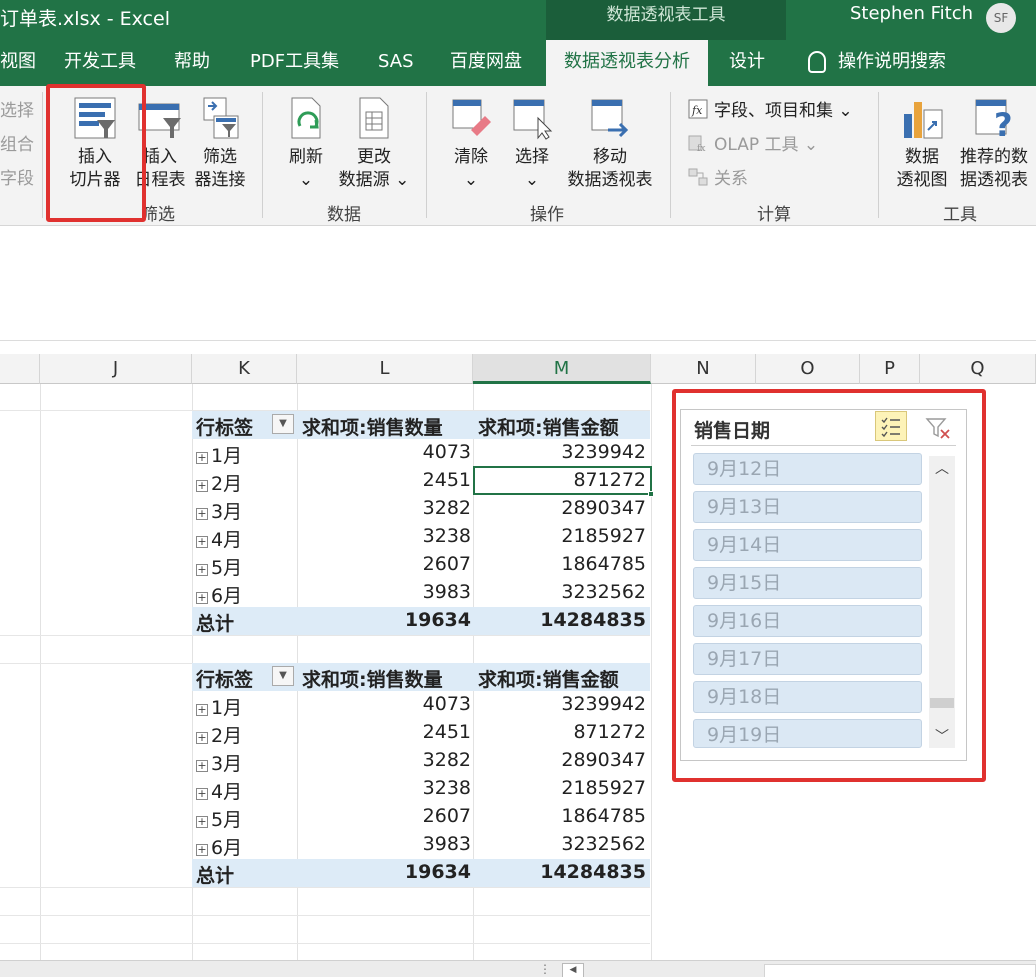  I want to click on tell-me-search: 操作说明搜索, so click(877, 63).